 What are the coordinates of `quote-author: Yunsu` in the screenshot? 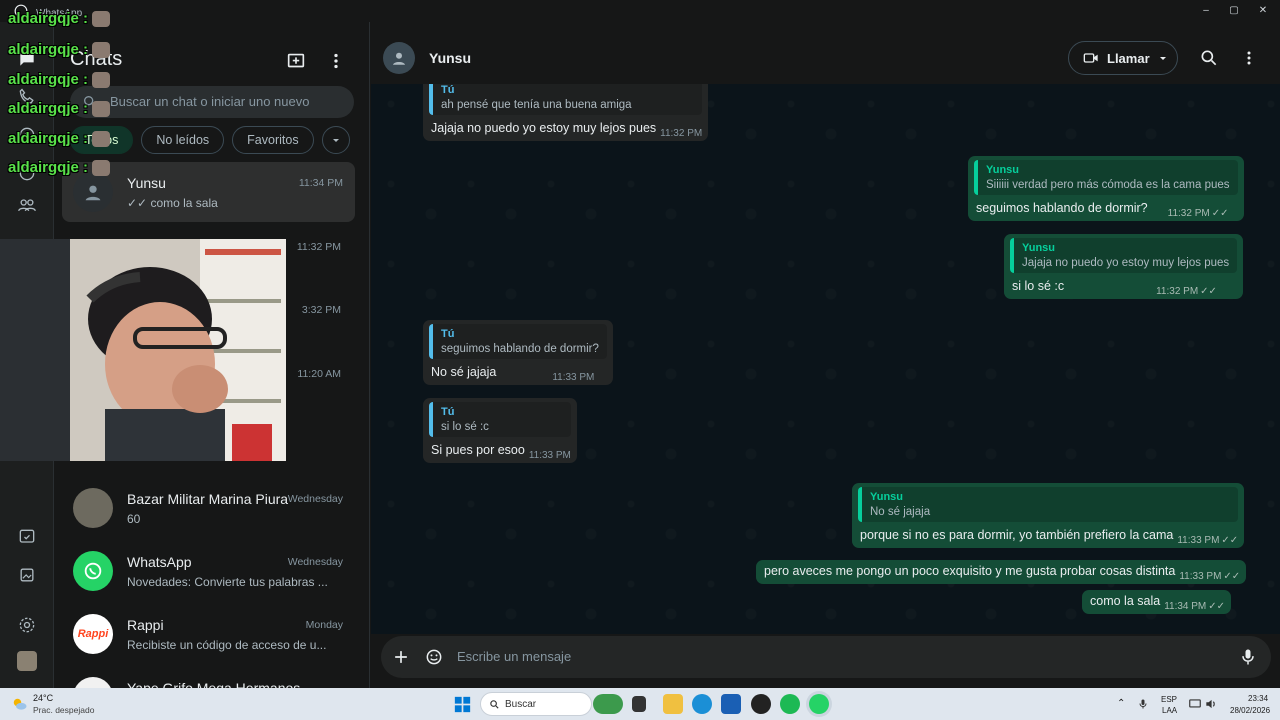 It's located at (1039, 248).